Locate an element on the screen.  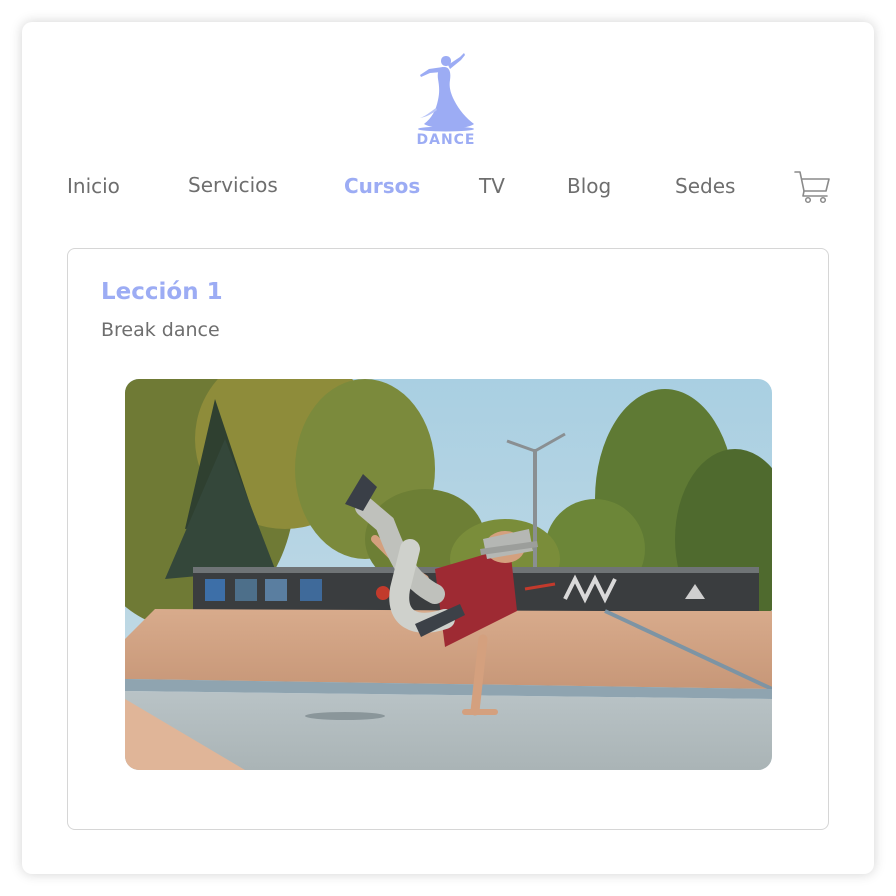
nav-item-cursos: Cursos is located at coordinates (382, 186).